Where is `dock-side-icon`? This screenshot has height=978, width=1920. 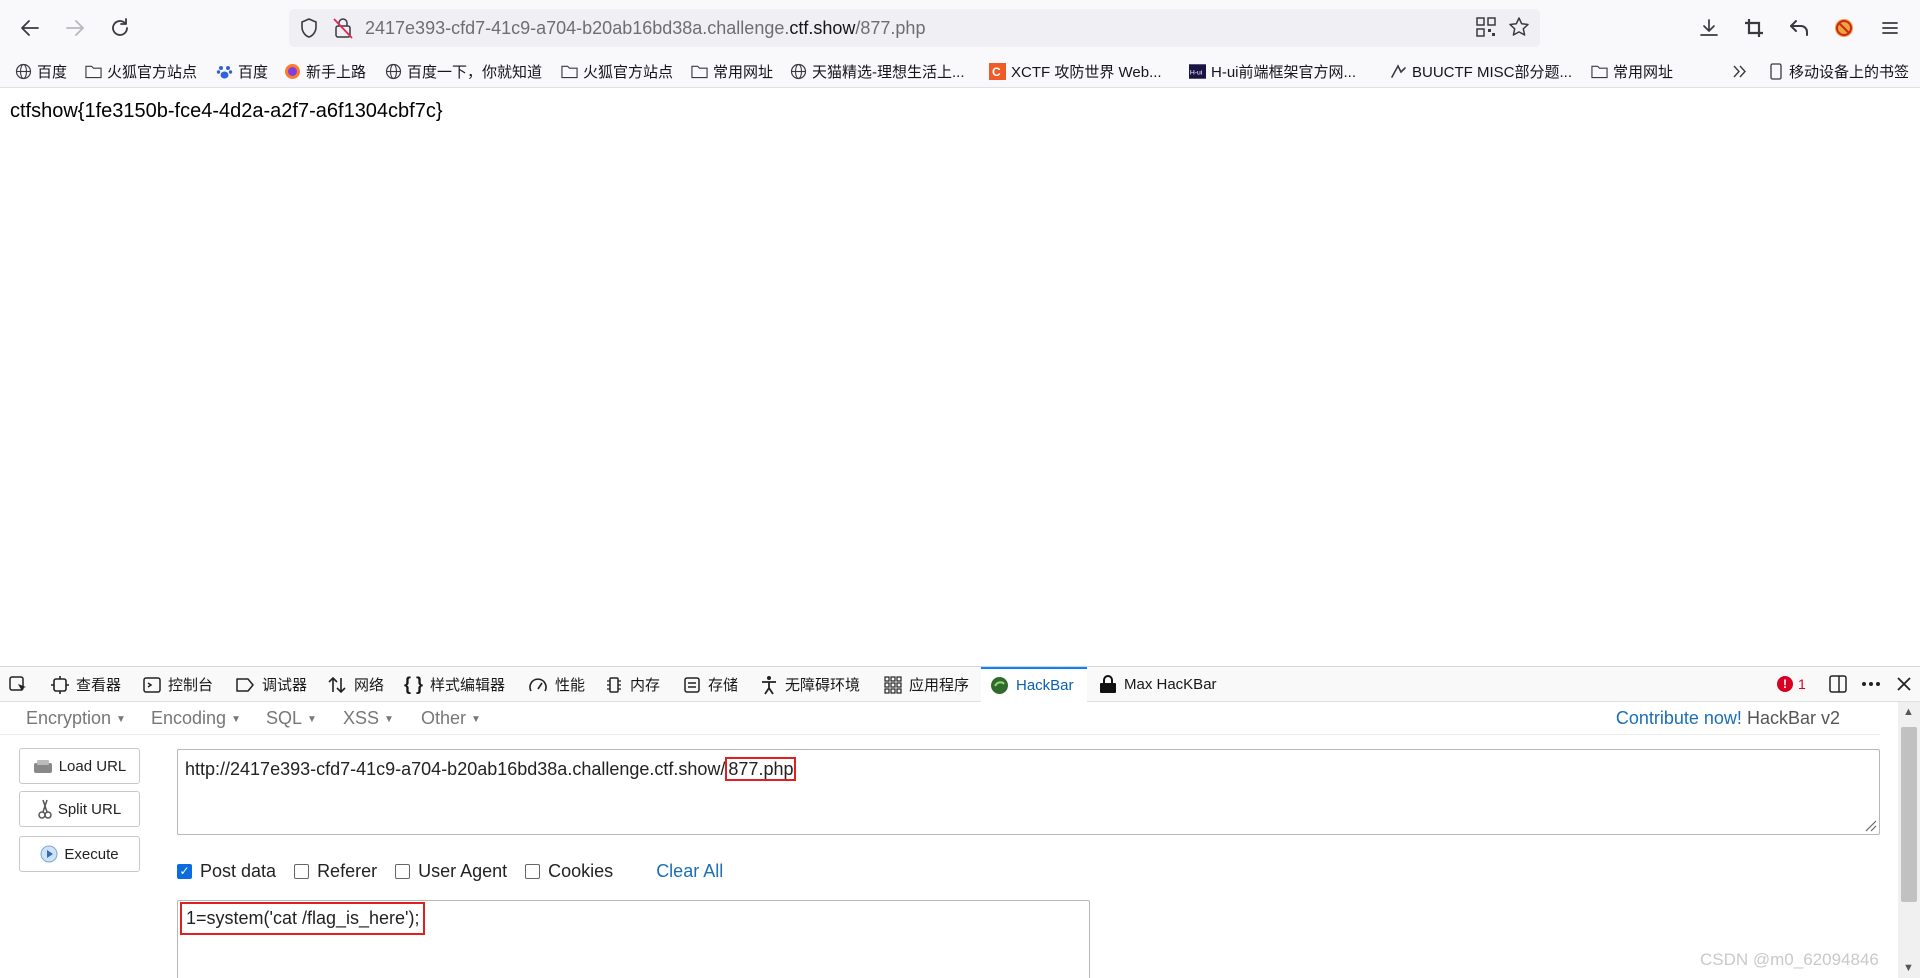
dock-side-icon is located at coordinates (1838, 684).